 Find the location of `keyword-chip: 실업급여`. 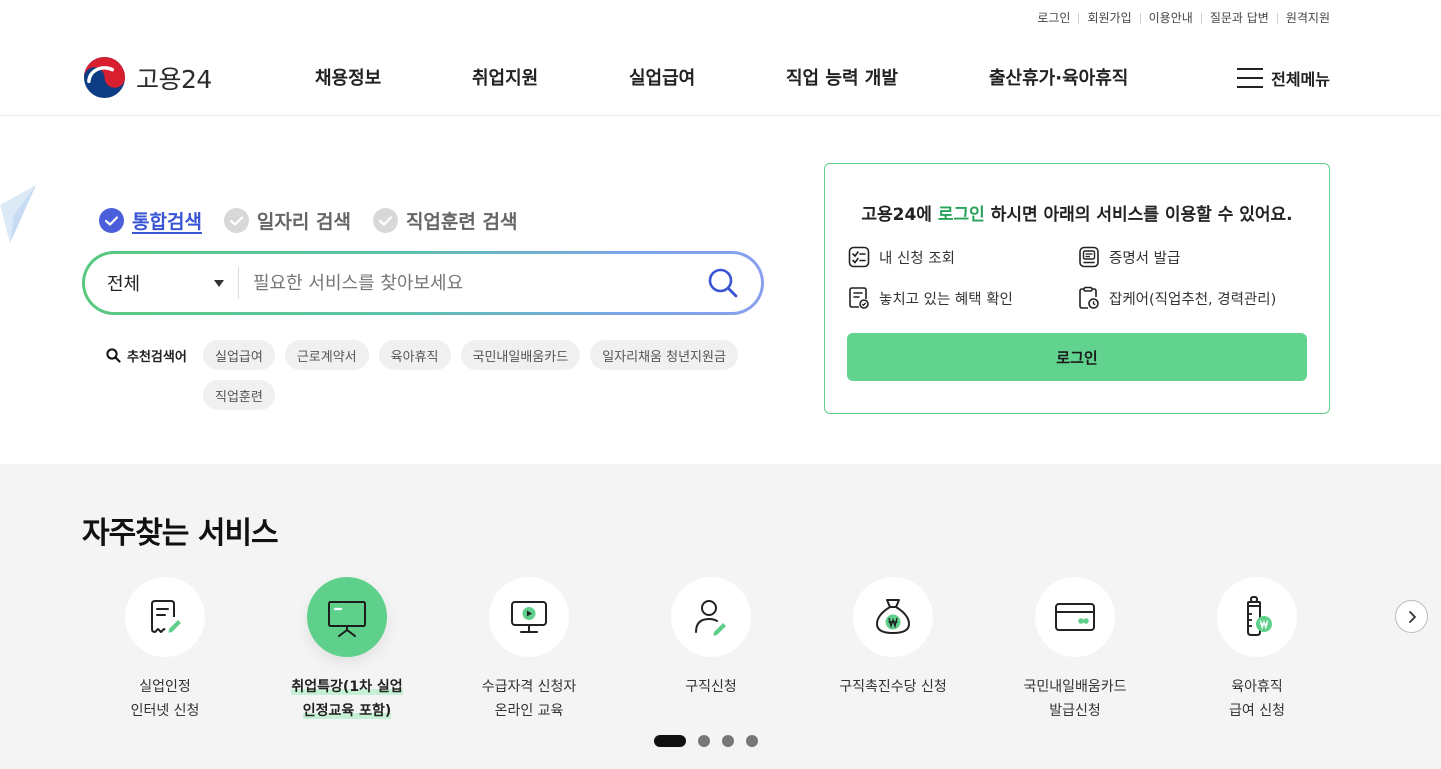

keyword-chip: 실업급여 is located at coordinates (239, 355).